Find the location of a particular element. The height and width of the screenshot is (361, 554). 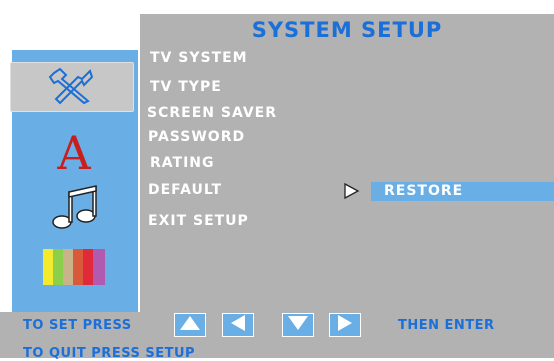

menu-item-rating: RATING is located at coordinates (182, 163).